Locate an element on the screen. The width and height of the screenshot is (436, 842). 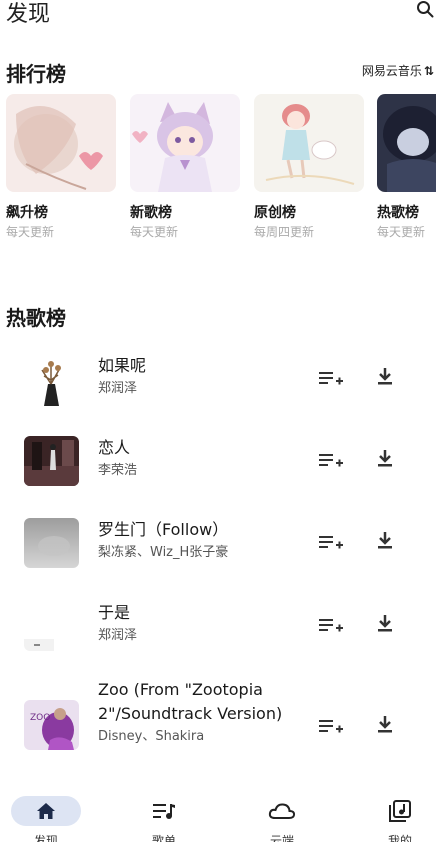
song-title: 恋人 is located at coordinates (114, 447).